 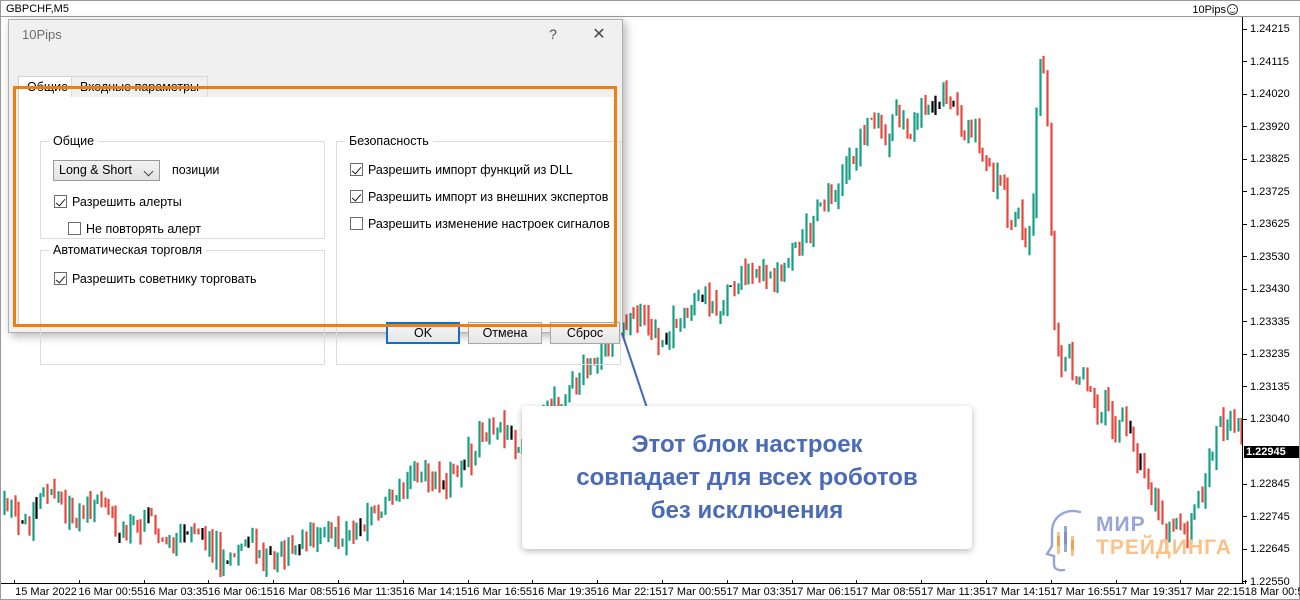 I want to click on checkbox-allow-dll-imports: Разрешить импорт функций из DLL, so click(x=461, y=170).